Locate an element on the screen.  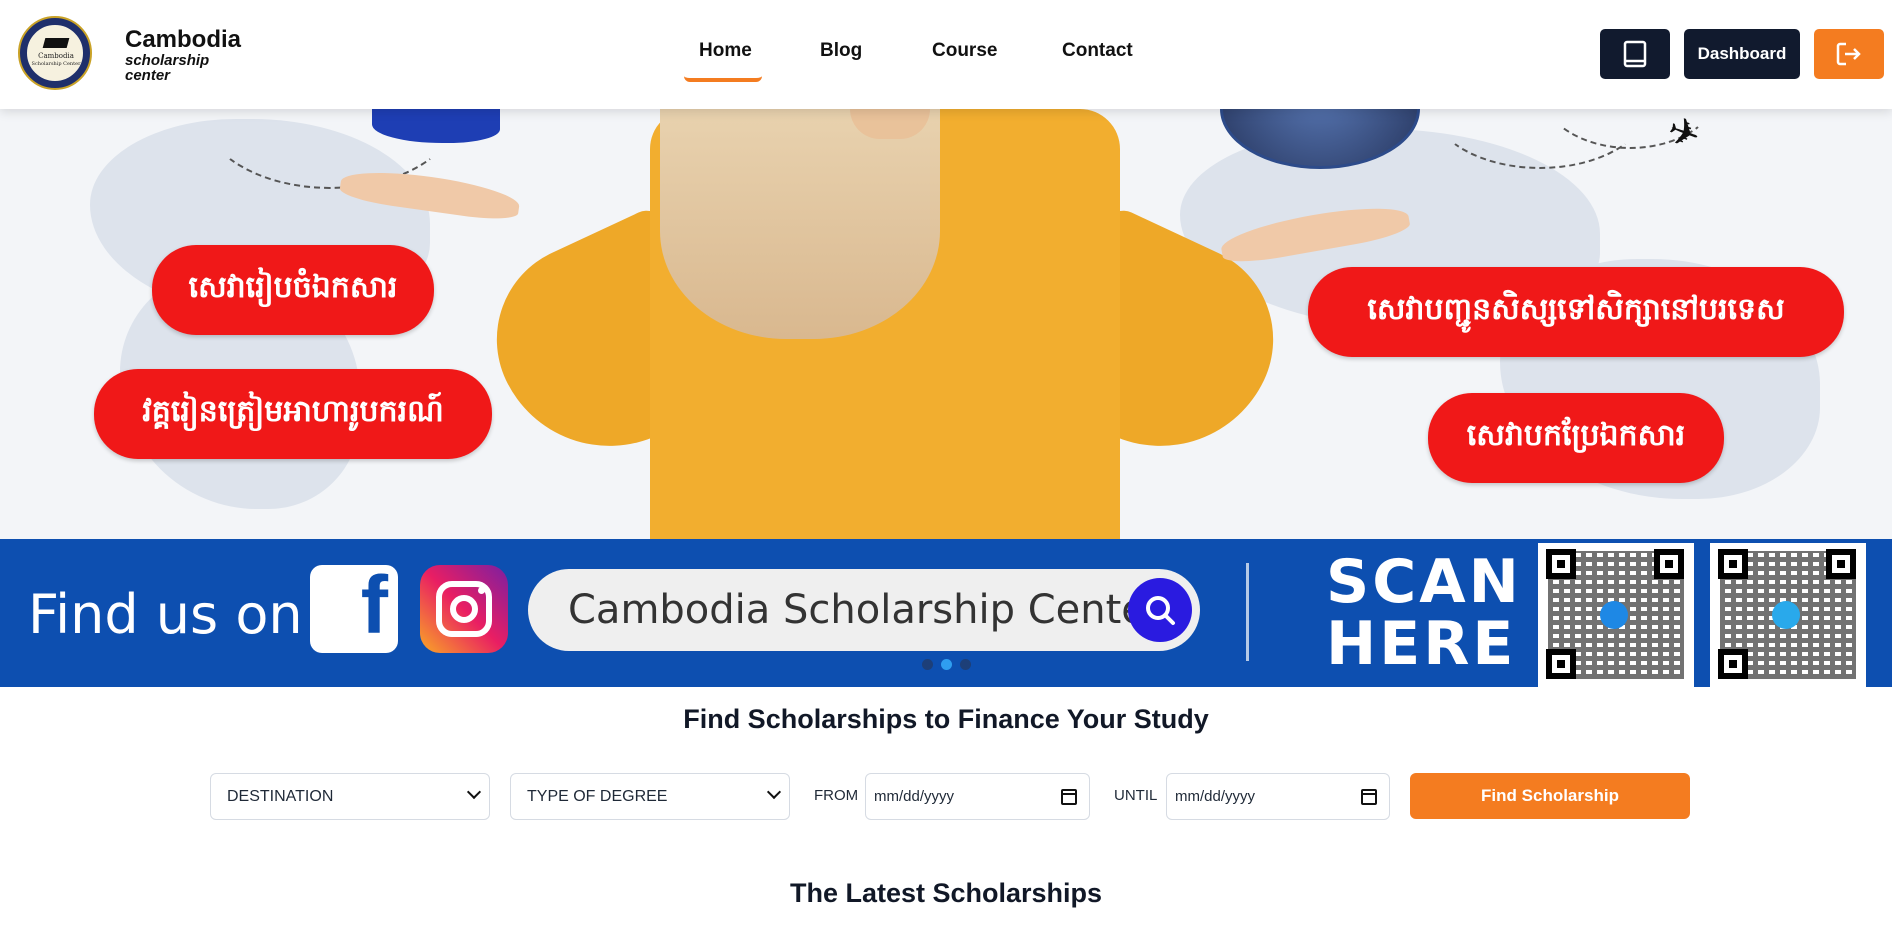
search-section-title: Find Scholarships to Finance Your Study is located at coordinates (946, 719).